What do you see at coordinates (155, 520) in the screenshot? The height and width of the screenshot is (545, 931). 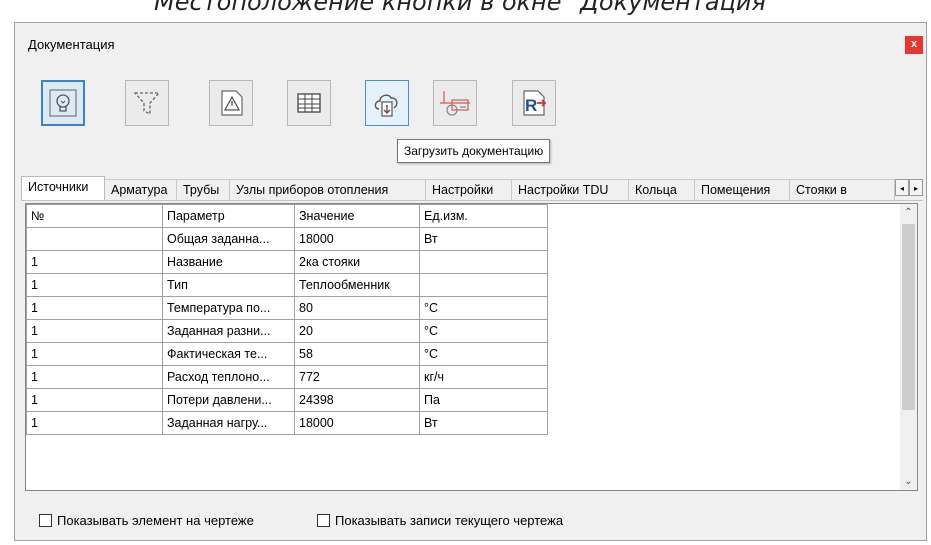 I see `show-element-label: Показывать элемент на чертеже` at bounding box center [155, 520].